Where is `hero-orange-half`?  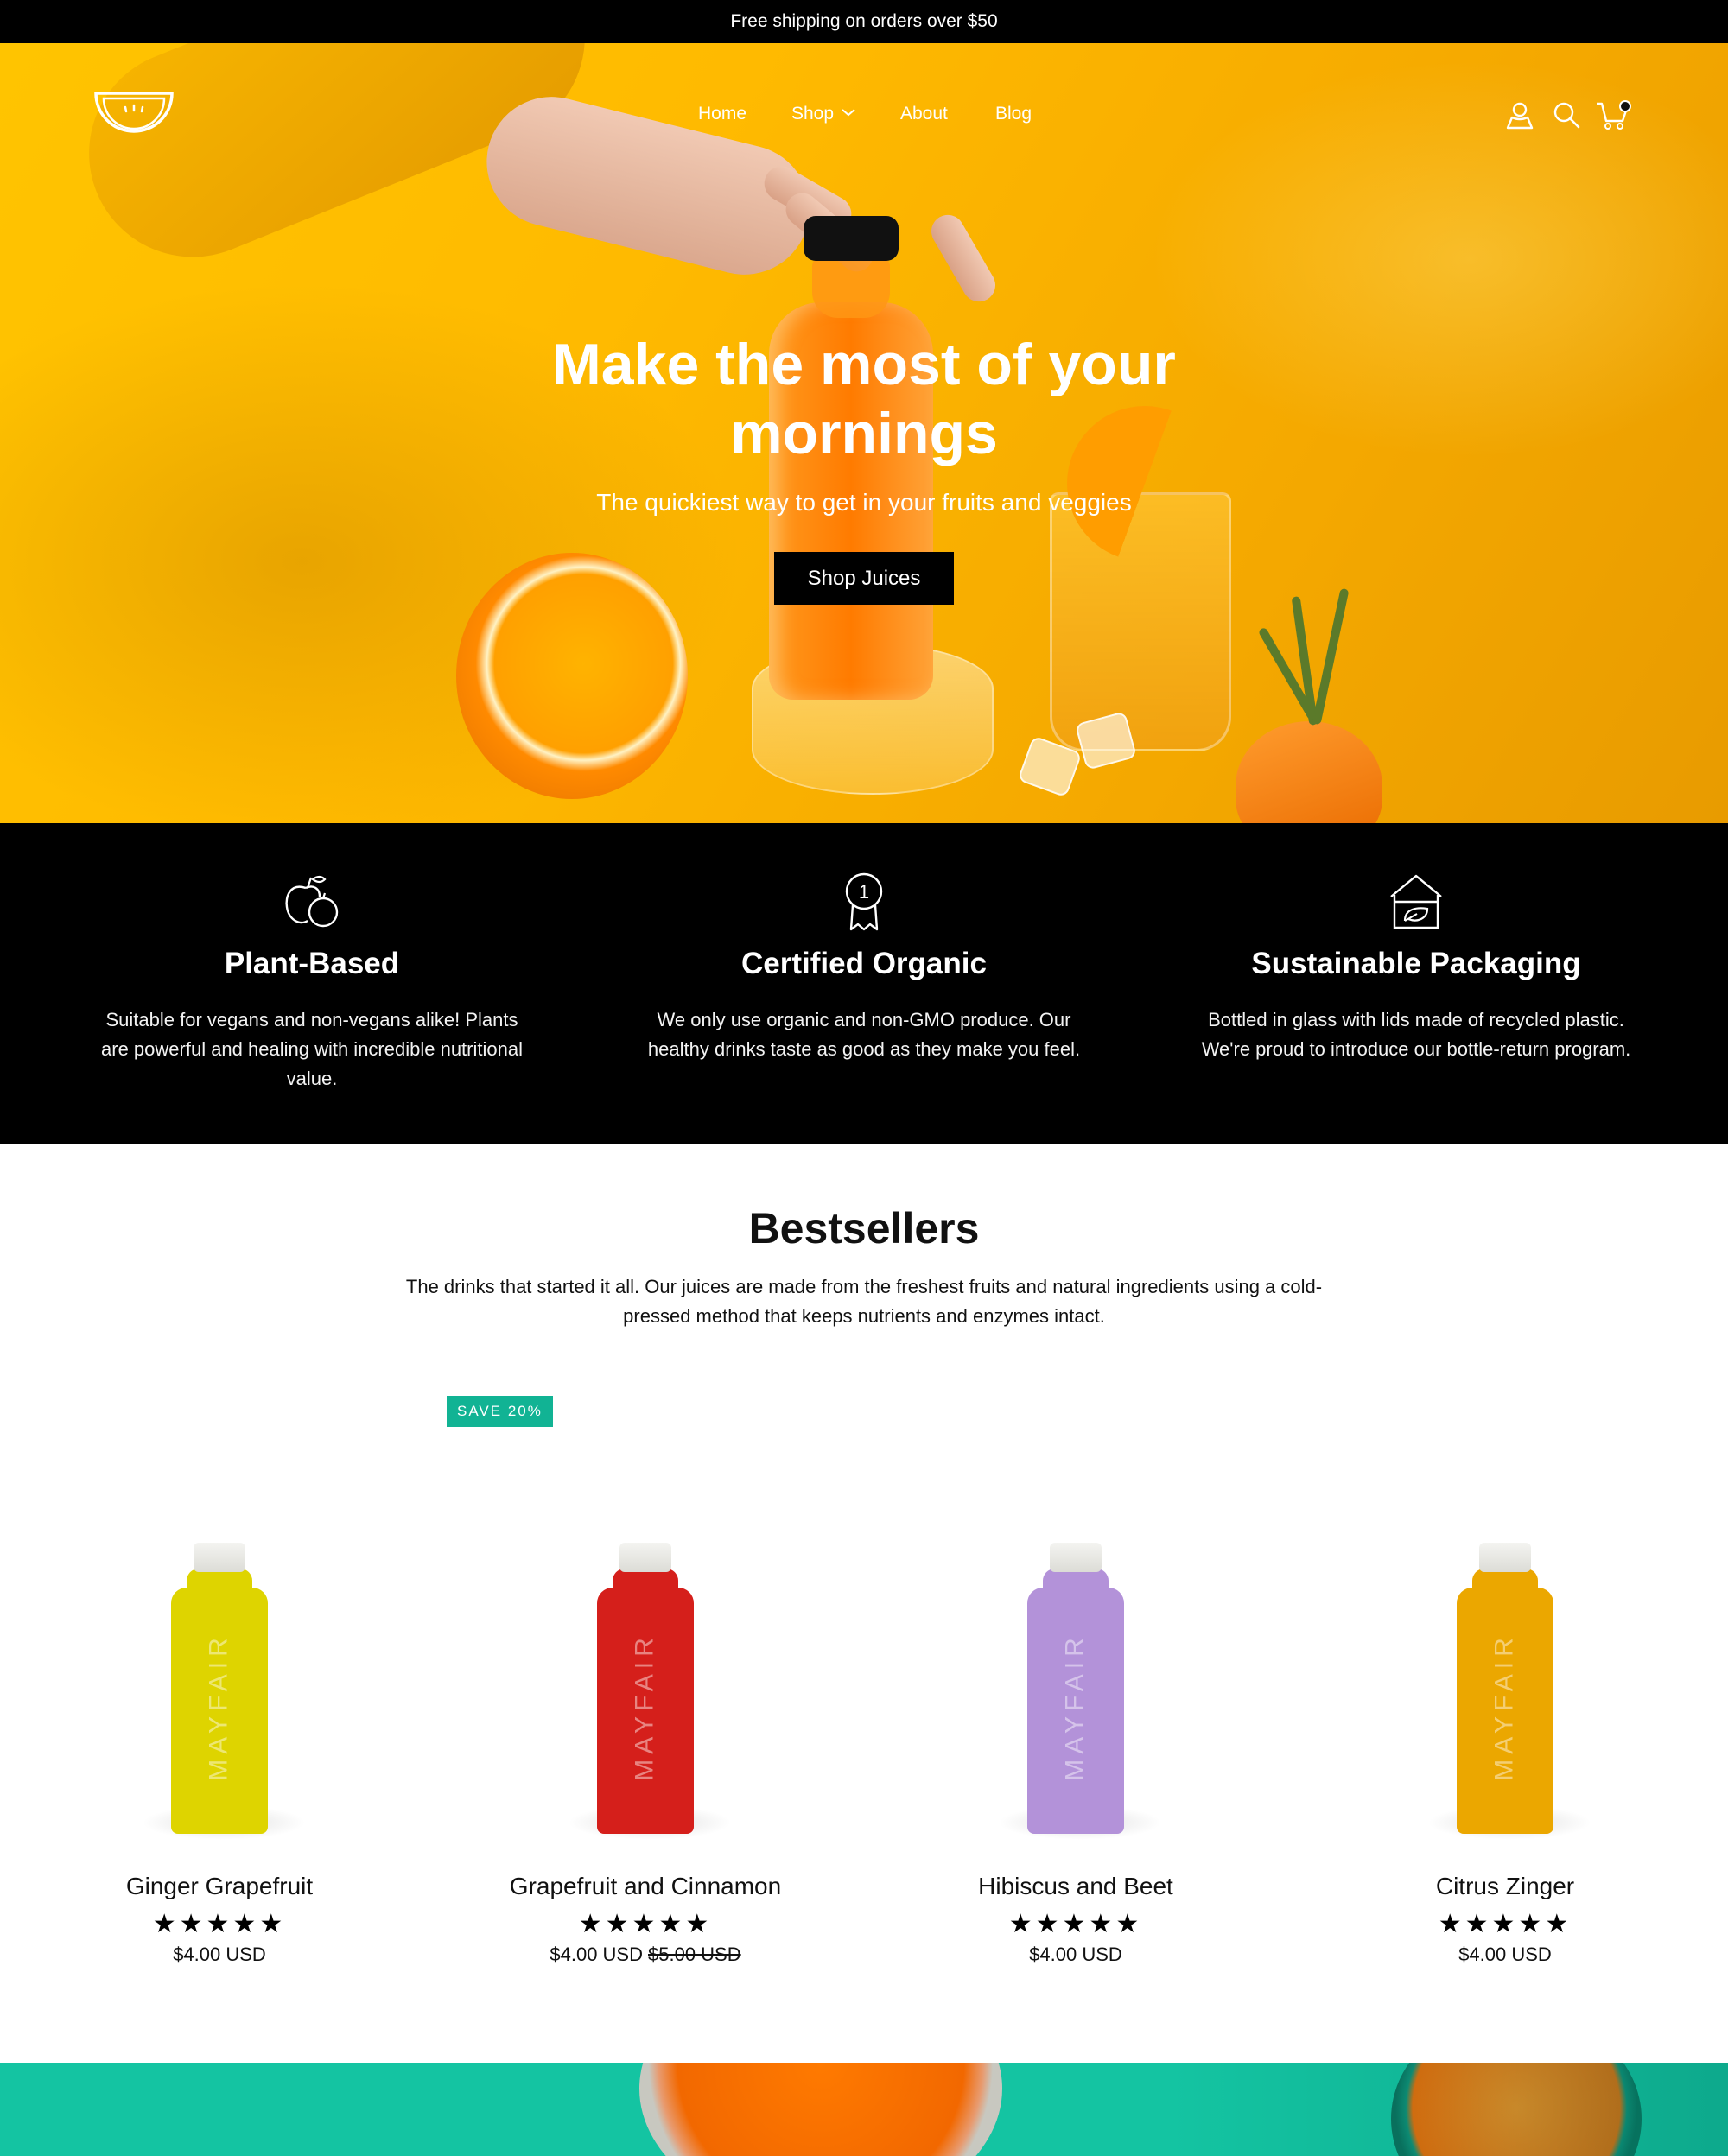 hero-orange-half is located at coordinates (572, 676).